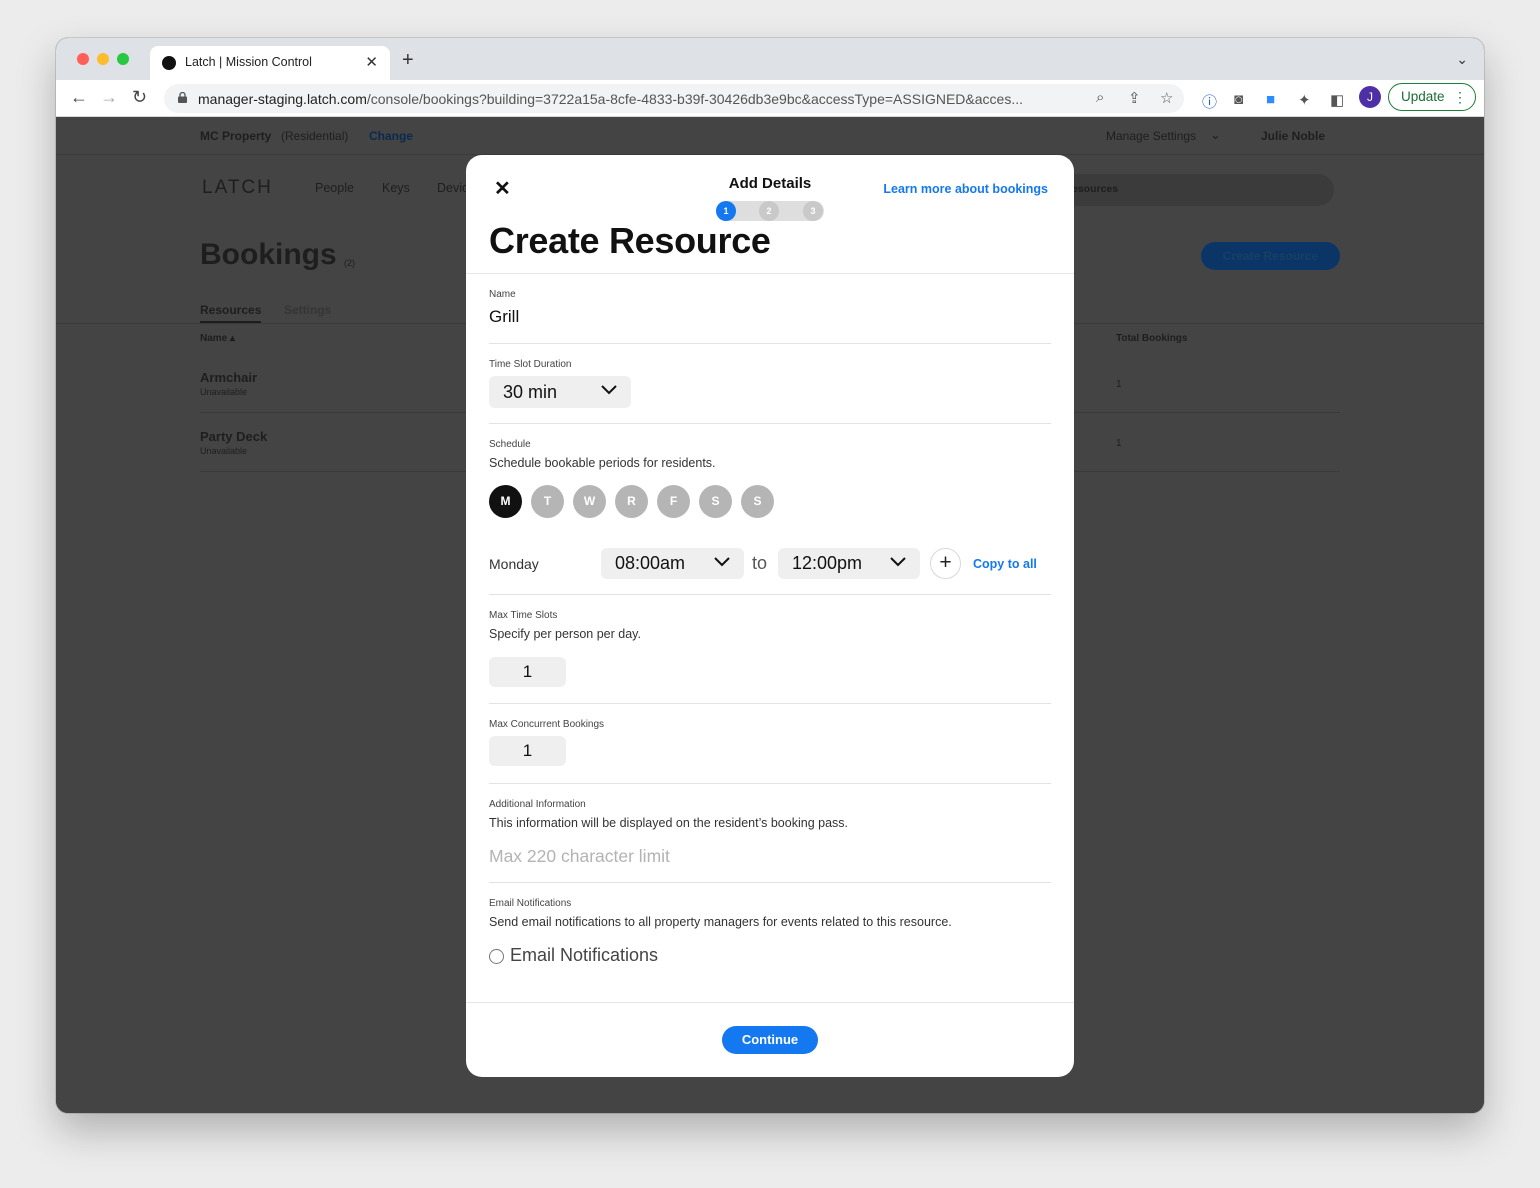 This screenshot has height=1188, width=1540. Describe the element at coordinates (631, 501) in the screenshot. I see `day-thursday: R` at that location.